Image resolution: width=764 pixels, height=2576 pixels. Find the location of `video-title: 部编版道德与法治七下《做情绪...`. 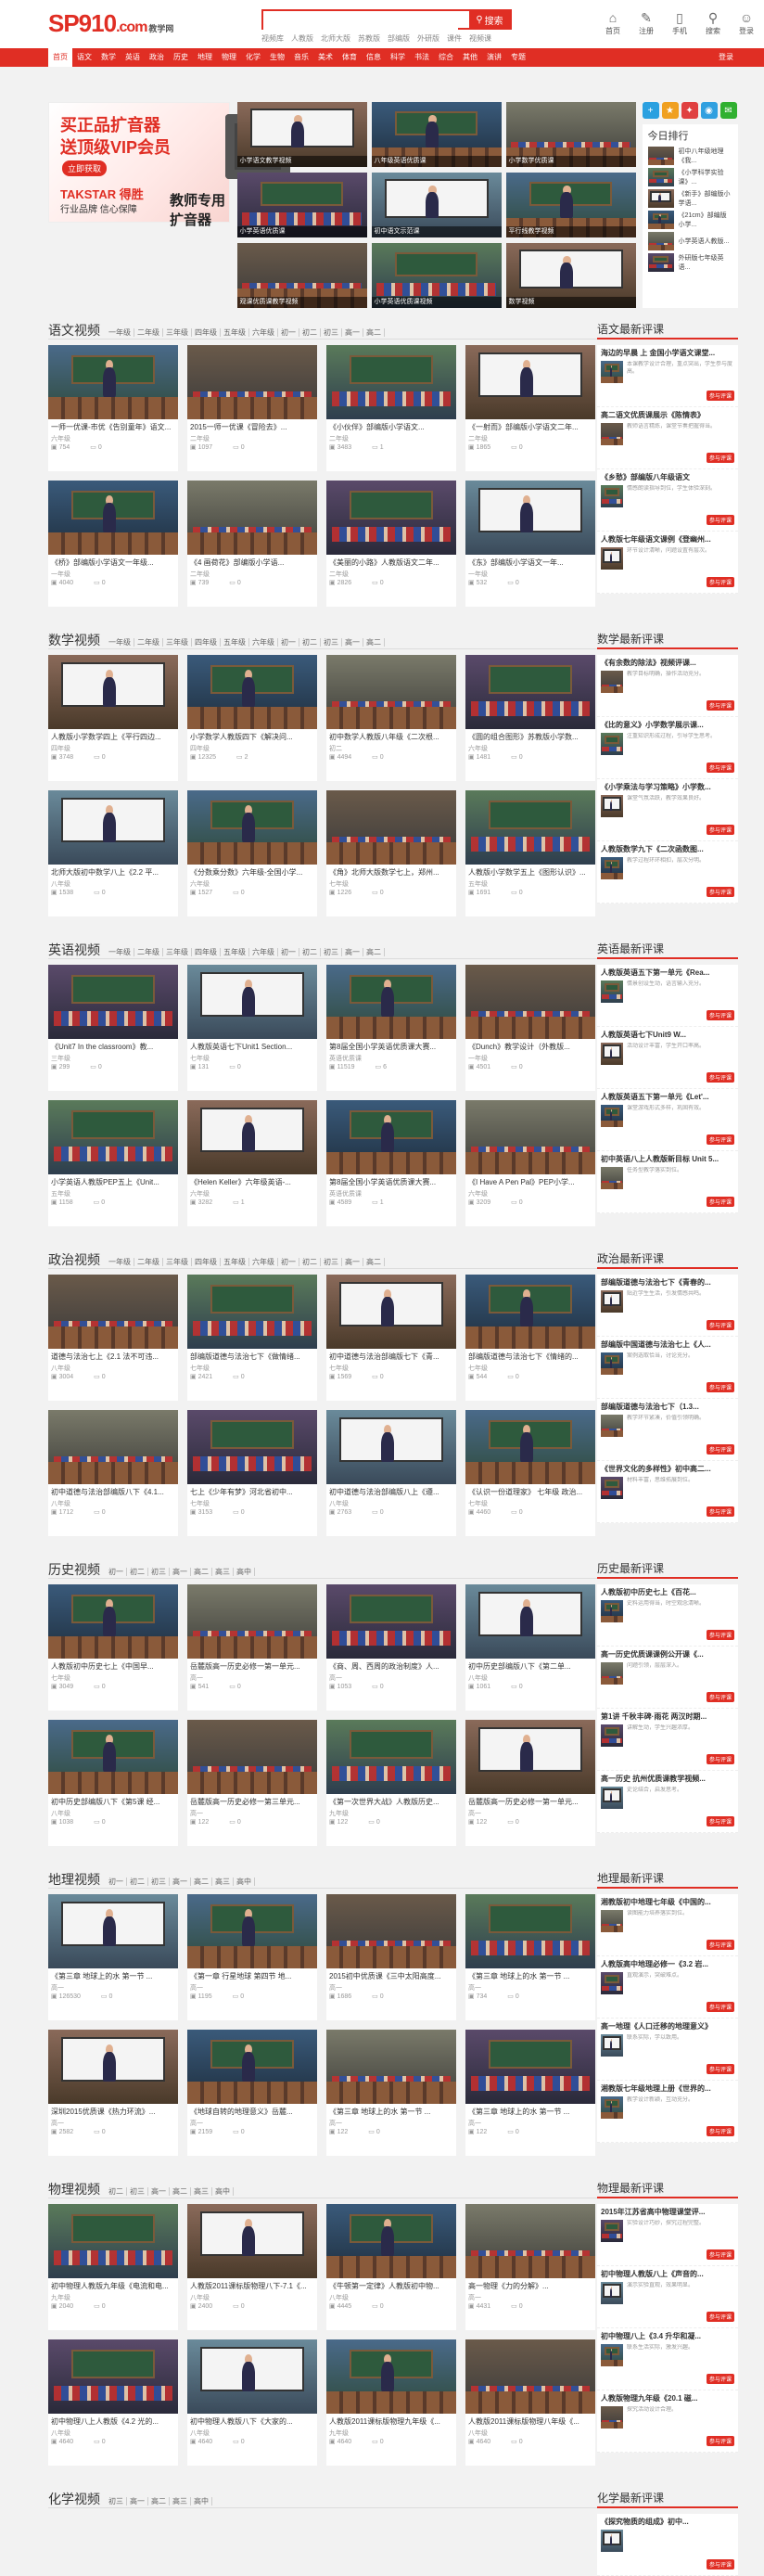

video-title: 部编版道德与法治七下《做情绪... is located at coordinates (252, 1355).